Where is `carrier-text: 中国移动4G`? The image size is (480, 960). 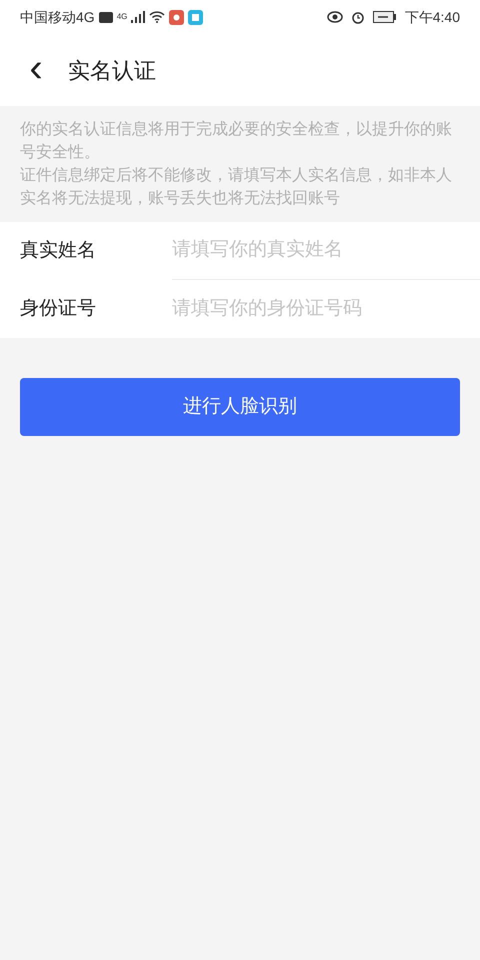 carrier-text: 中国移动4G is located at coordinates (57, 17).